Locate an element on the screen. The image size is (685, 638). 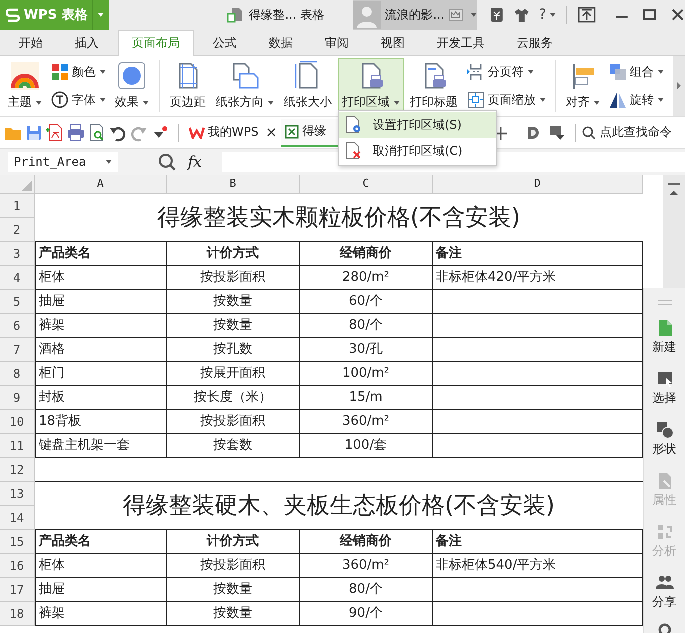
table-cell: 15/m is located at coordinates (366, 398).